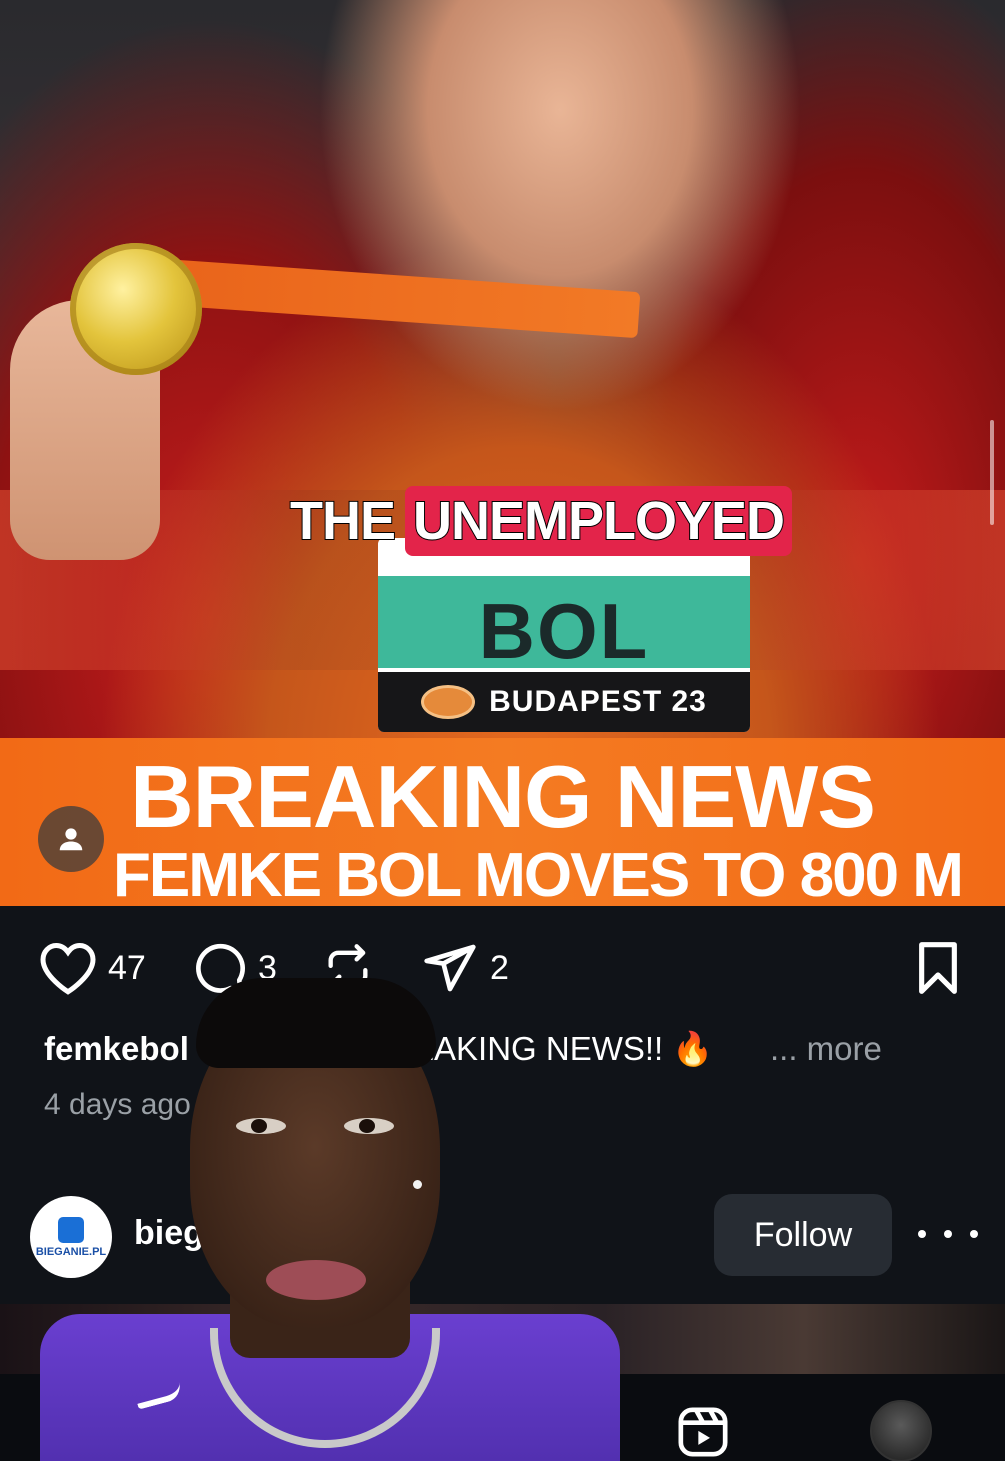  What do you see at coordinates (598, 701) in the screenshot?
I see `bib-event: BUDAPEST 23` at bounding box center [598, 701].